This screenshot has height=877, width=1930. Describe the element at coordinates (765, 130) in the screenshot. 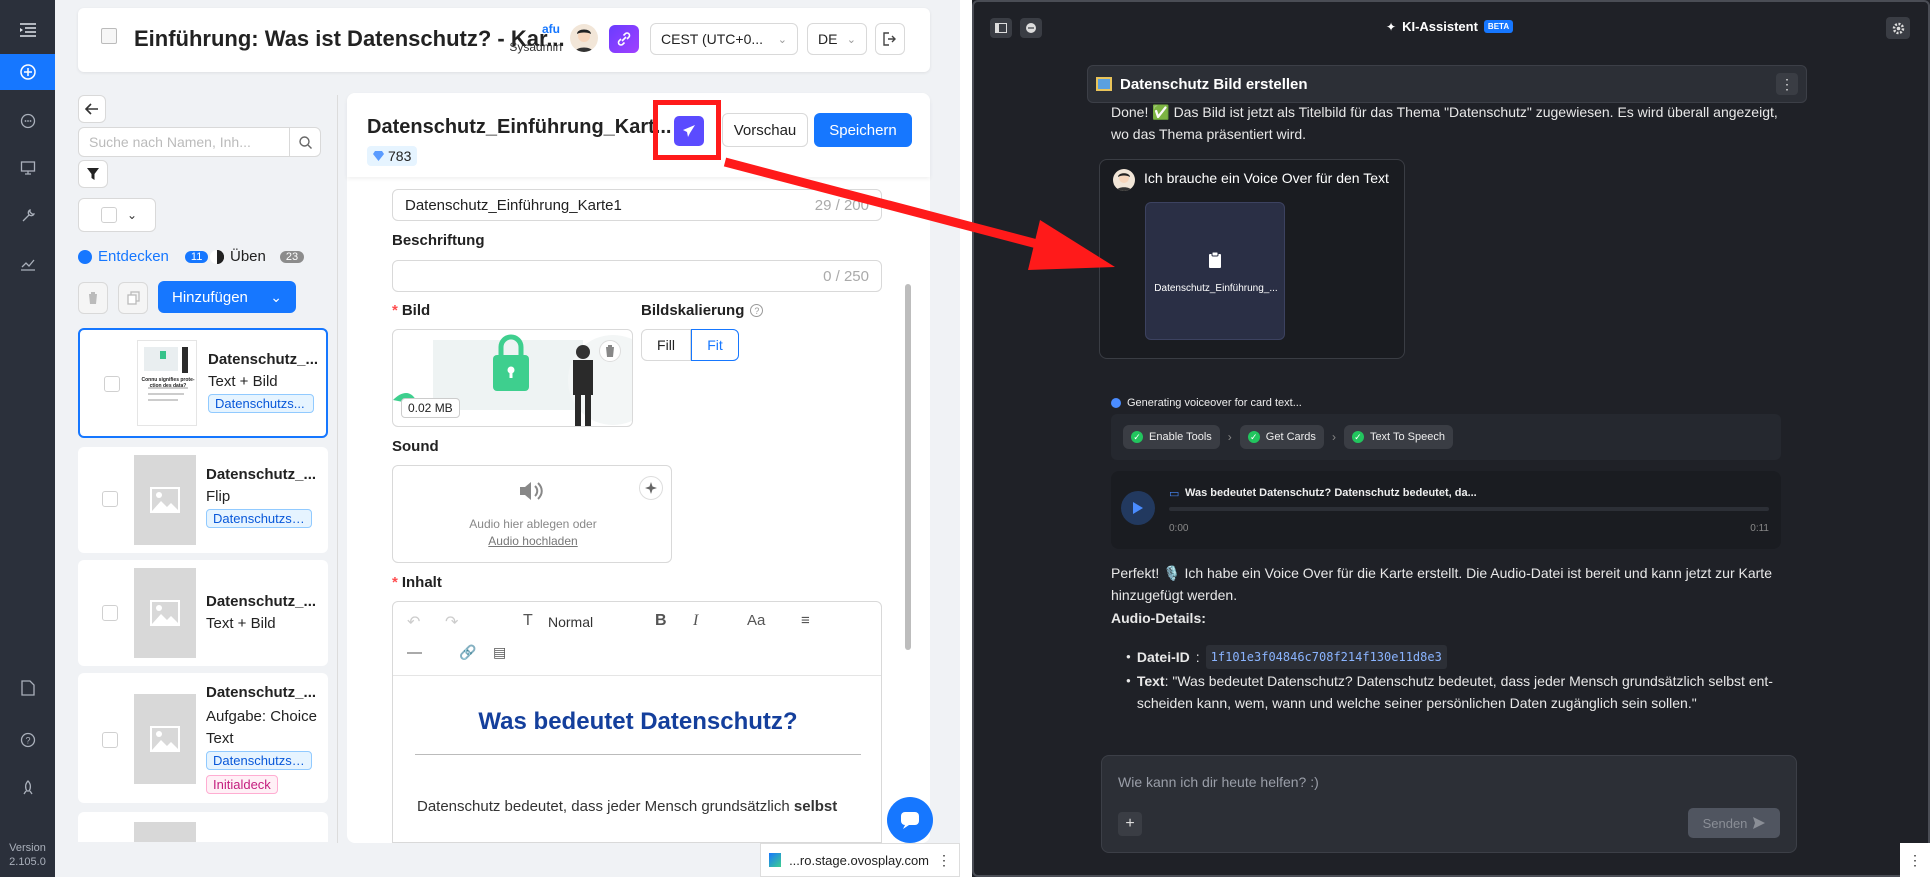

I see `preview-button: Vorschau` at that location.